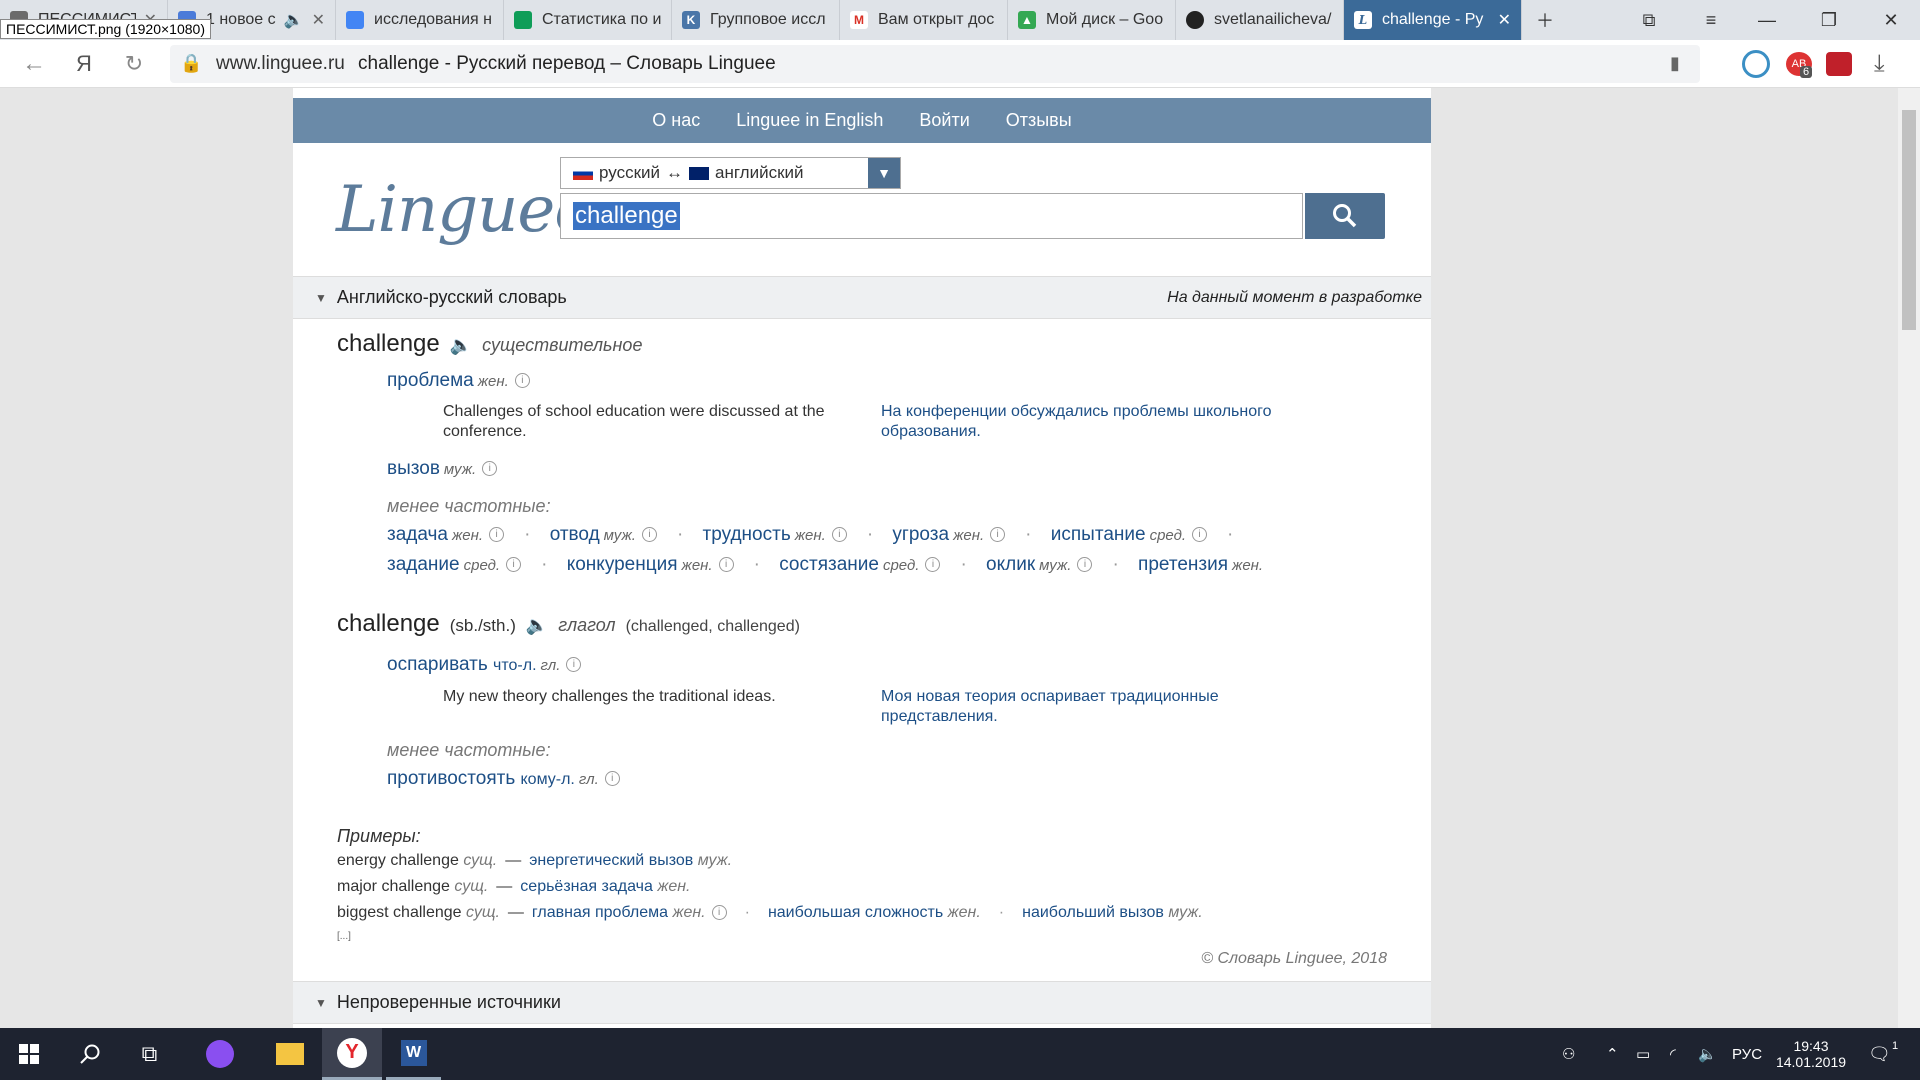  Describe the element at coordinates (1707, 1054) in the screenshot. I see `volume-icon: 🔈` at that location.